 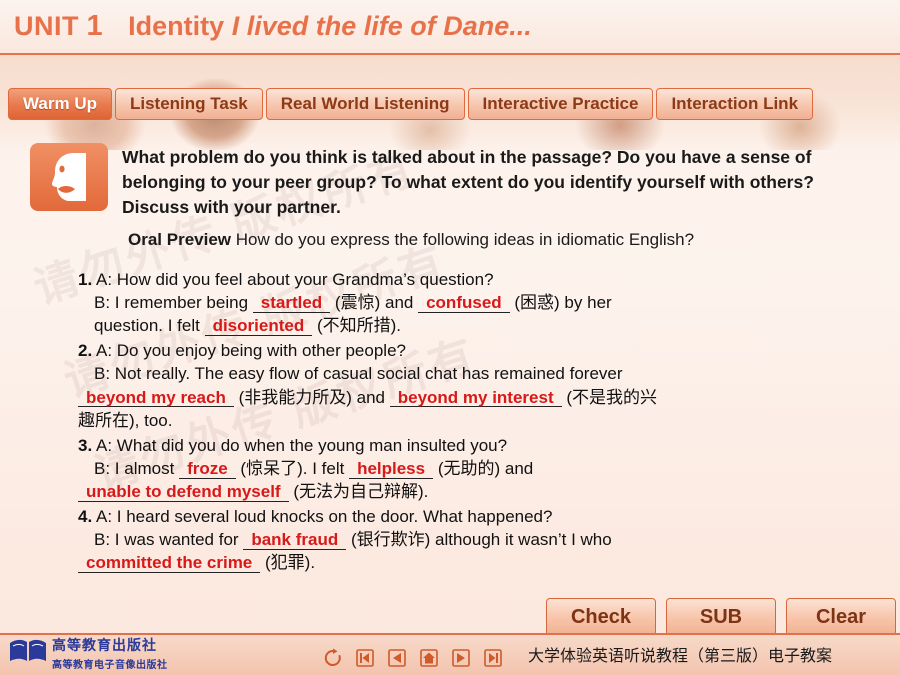 I want to click on action-buttons: Check SUB Clear, so click(x=721, y=617).